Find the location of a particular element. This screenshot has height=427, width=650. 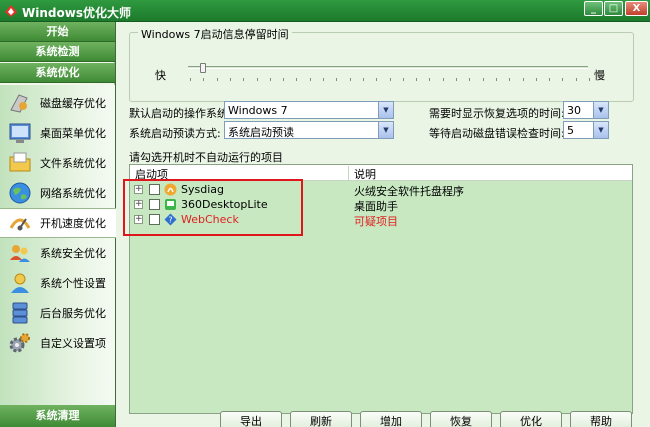

boot-mode-label: 系统启动预读方式: is located at coordinates (175, 133).